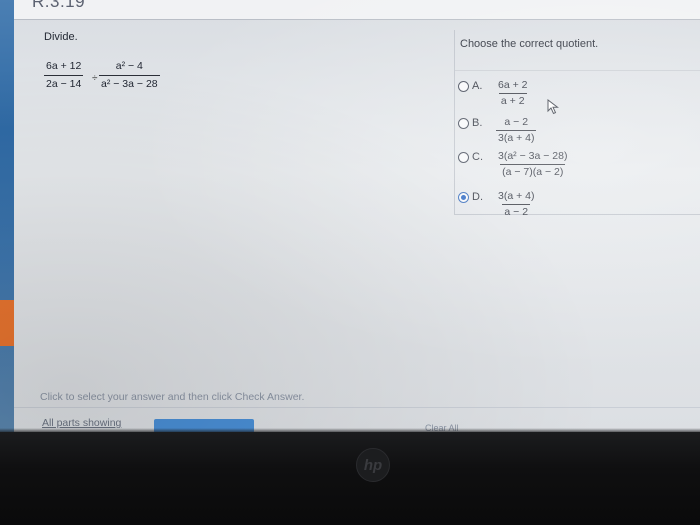 The image size is (700, 525). Describe the element at coordinates (477, 86) in the screenshot. I see `option-a-letter: A.` at that location.